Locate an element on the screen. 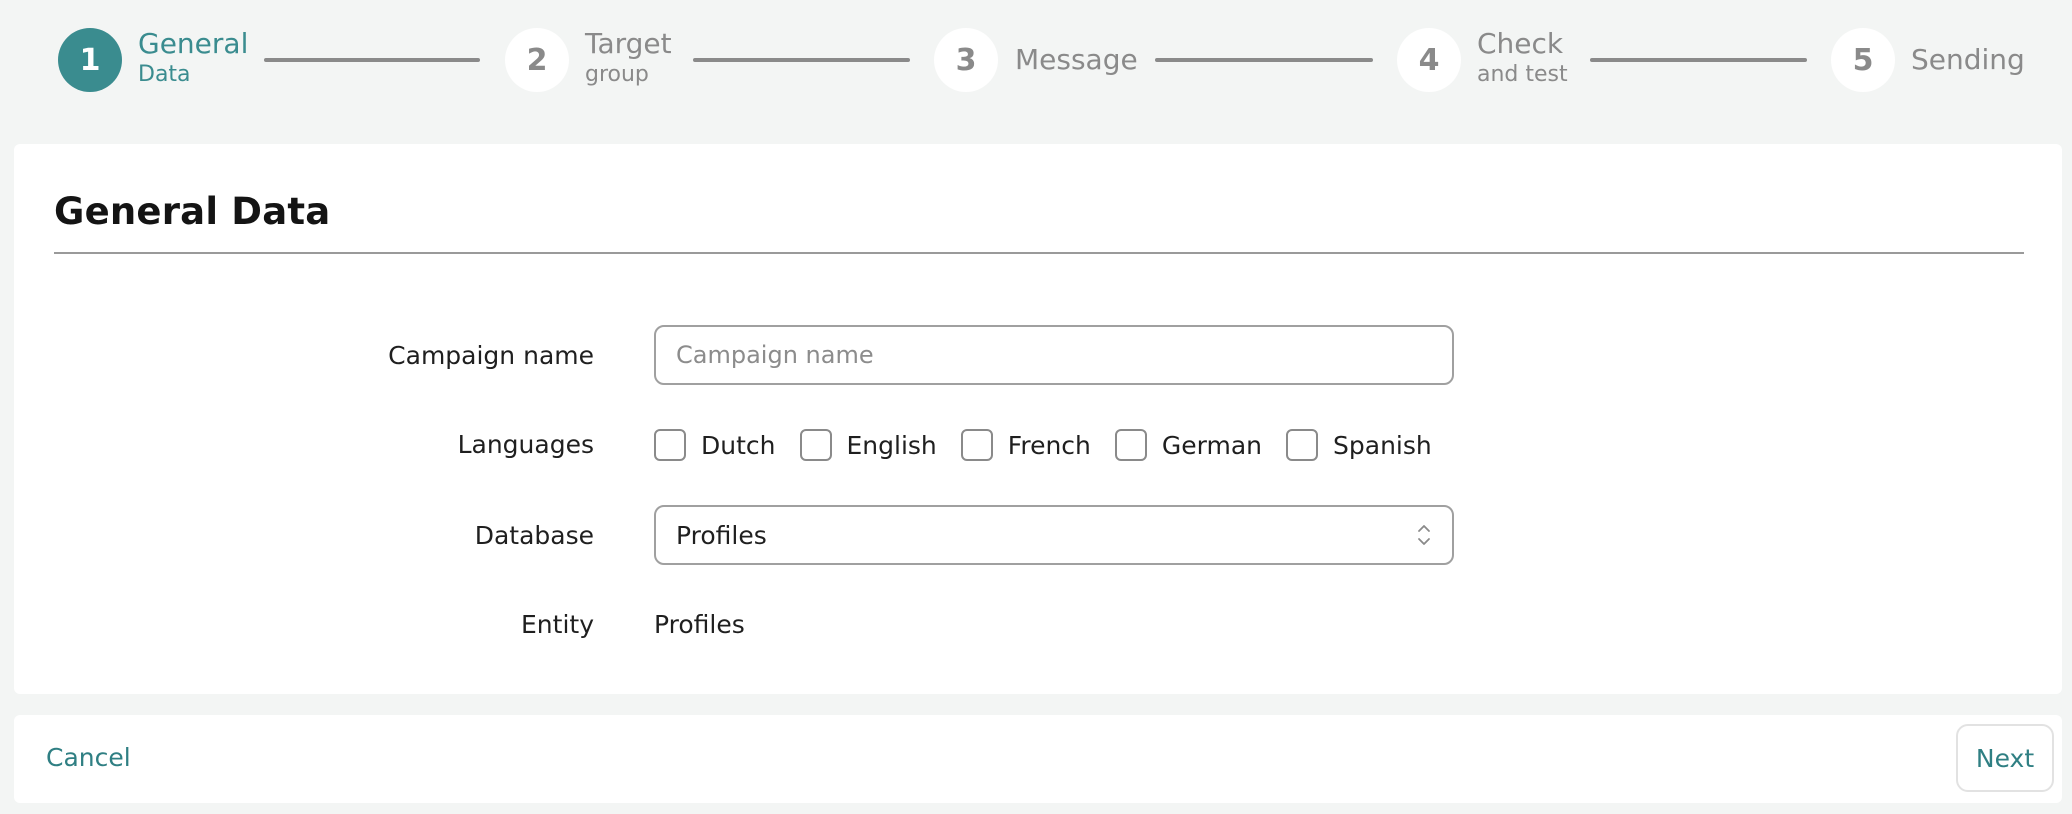 Image resolution: width=2072 pixels, height=814 pixels. step-2-title: Target is located at coordinates (628, 43).